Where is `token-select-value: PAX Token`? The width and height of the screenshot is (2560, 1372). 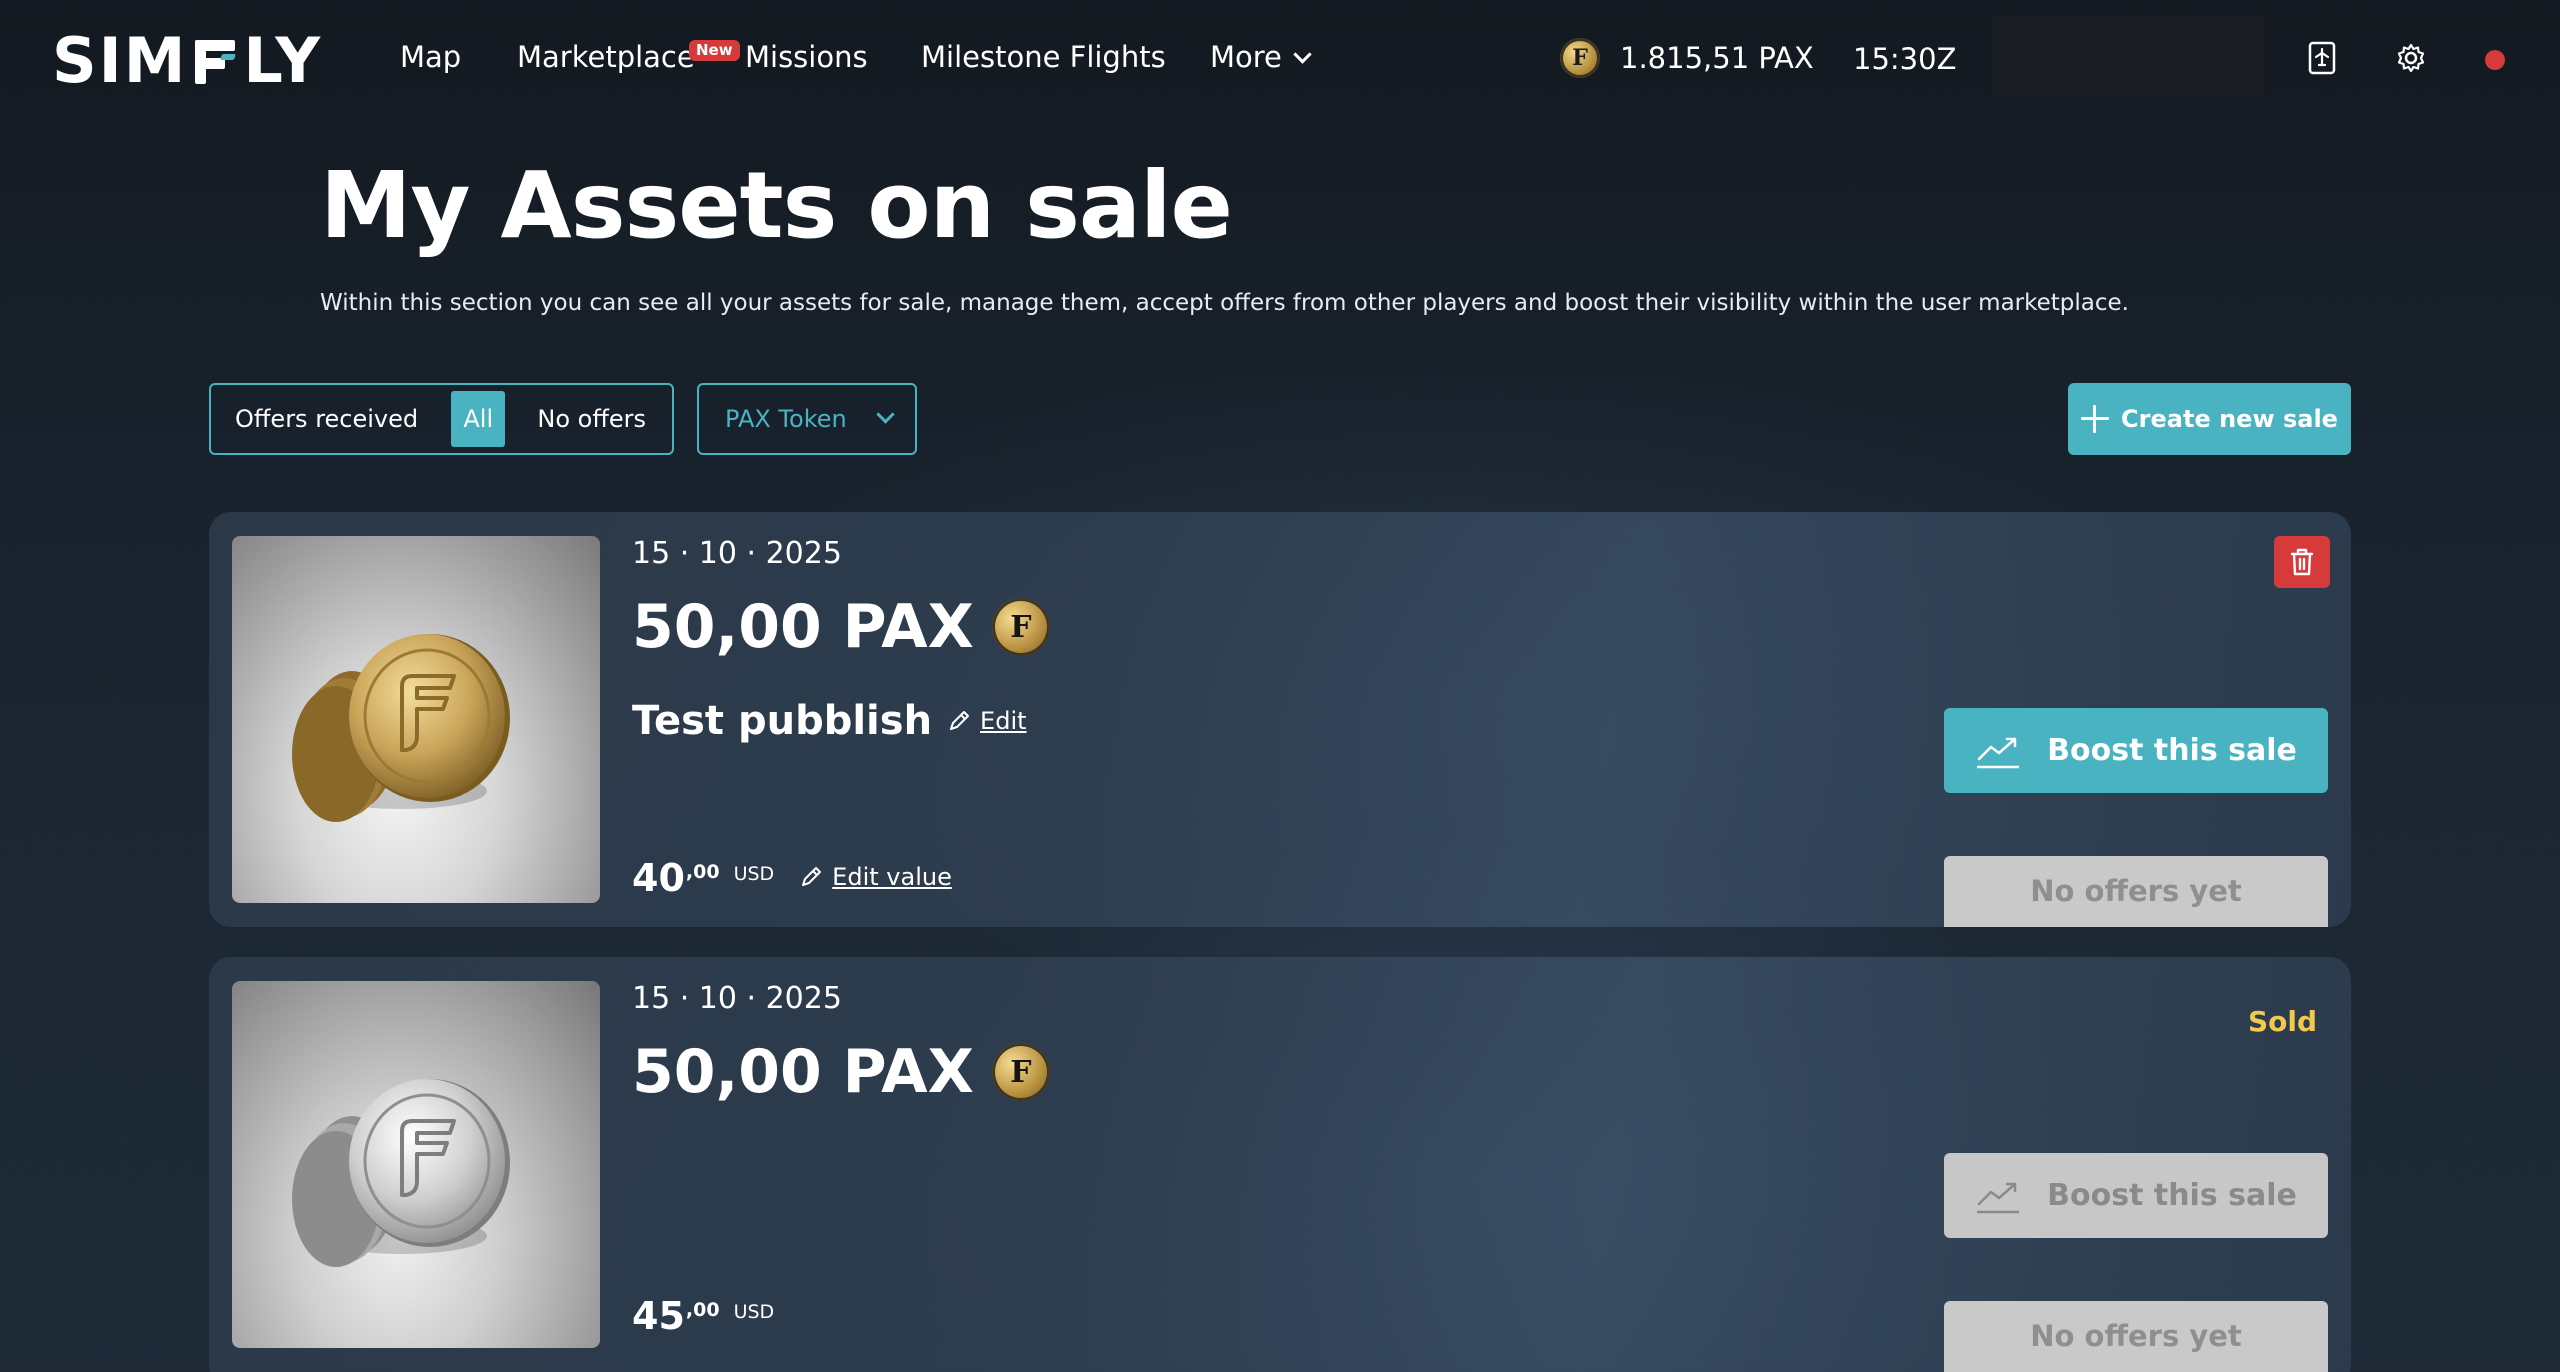 token-select-value: PAX Token is located at coordinates (786, 419).